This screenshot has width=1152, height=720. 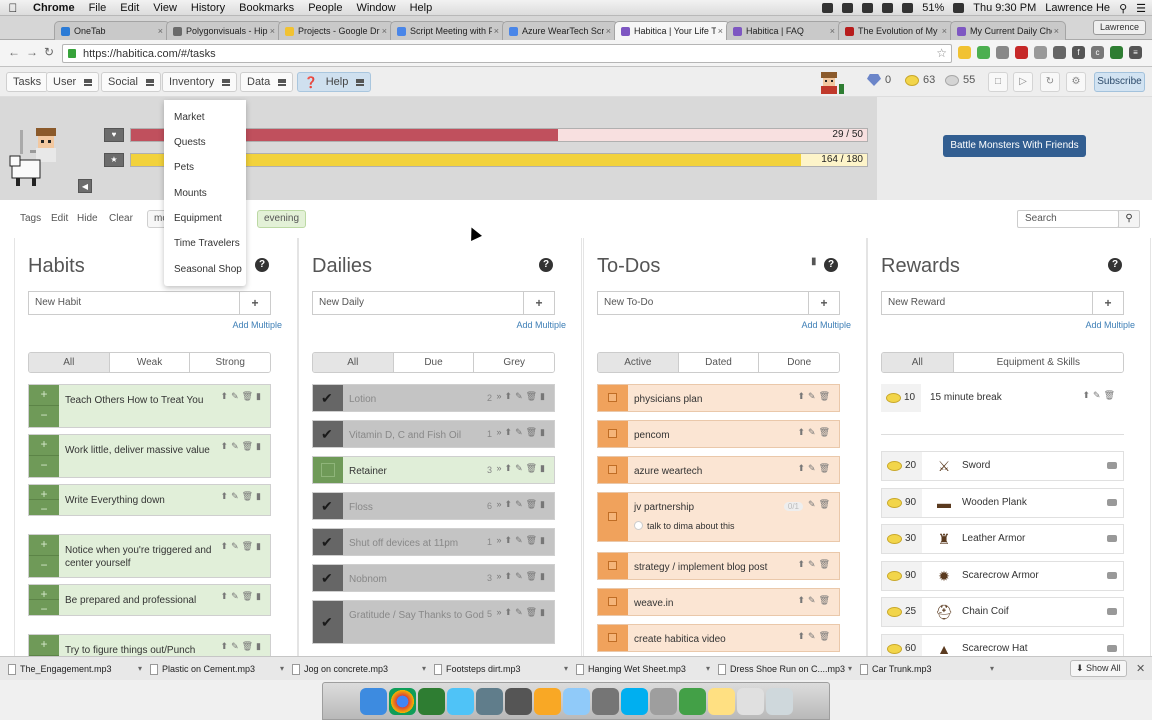 I want to click on wifi-icon, so click(x=888, y=8).